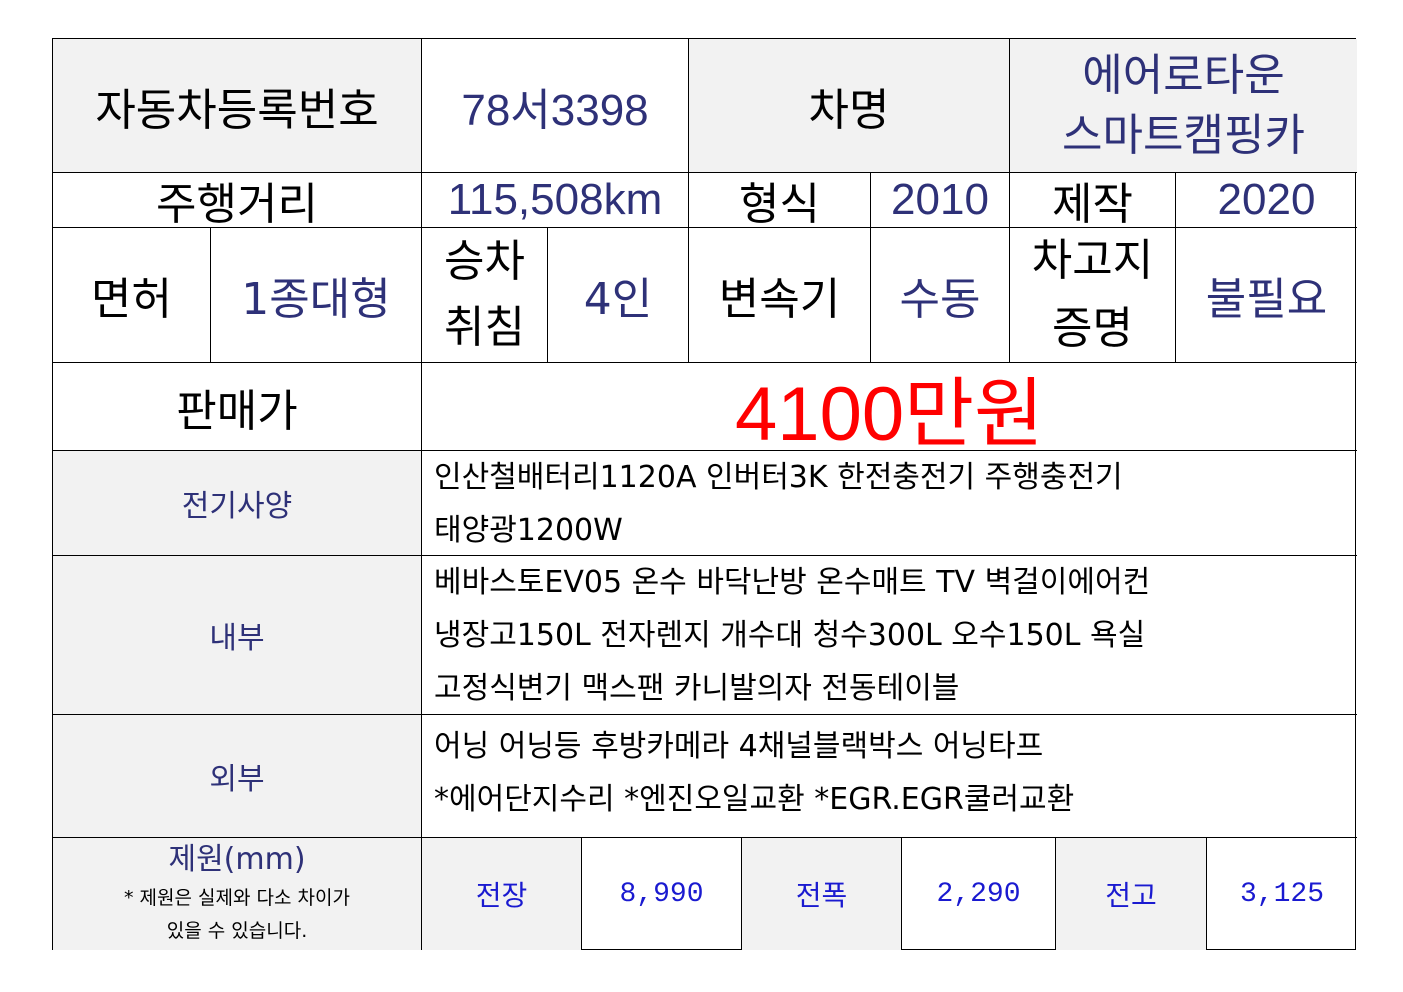 This screenshot has width=1403, height=992. What do you see at coordinates (237, 110) in the screenshot?
I see `registration-number-label-text: 자동차등록번호` at bounding box center [237, 110].